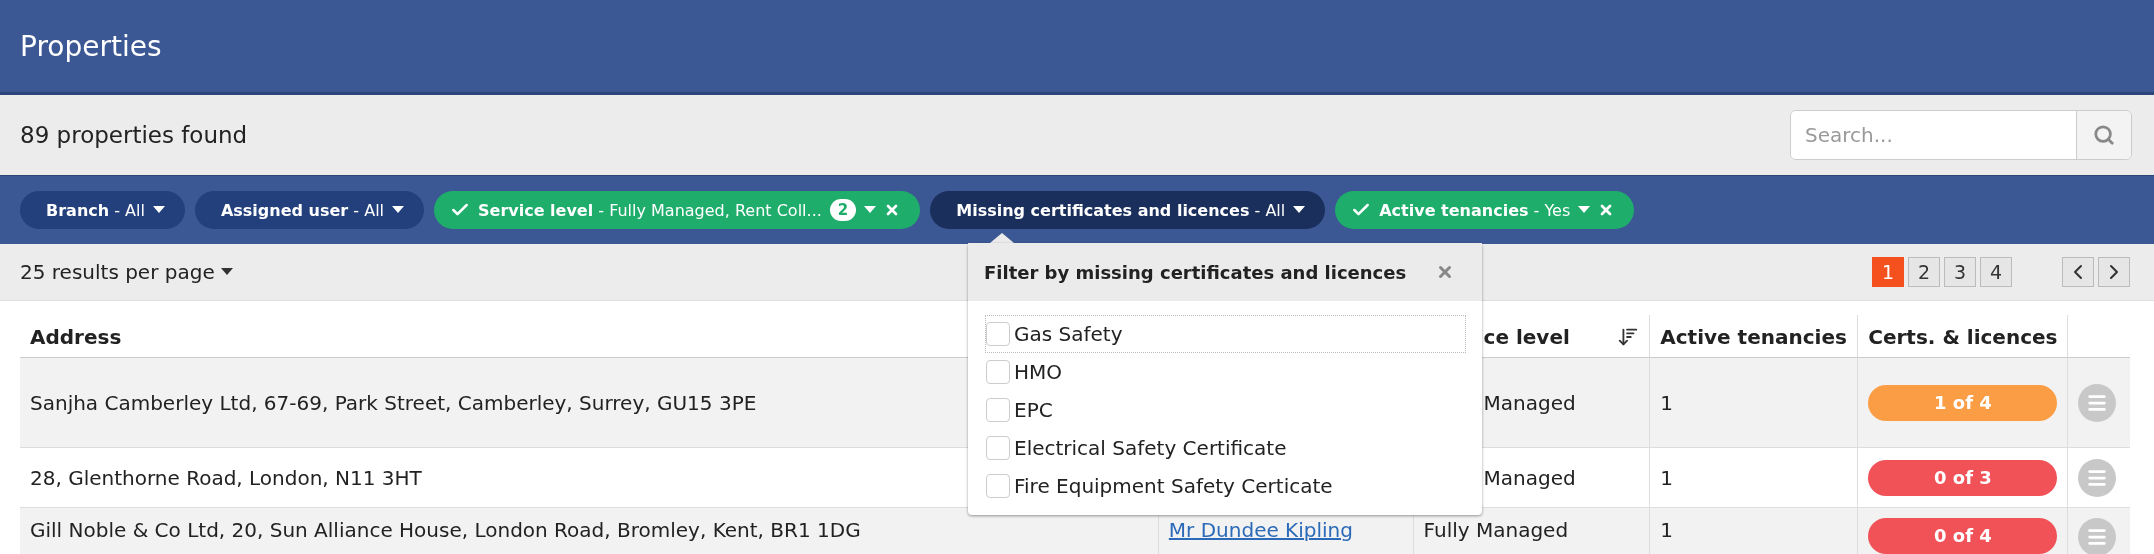  What do you see at coordinates (1195, 272) in the screenshot?
I see `popup-title: Filter by missing certificates and licences` at bounding box center [1195, 272].